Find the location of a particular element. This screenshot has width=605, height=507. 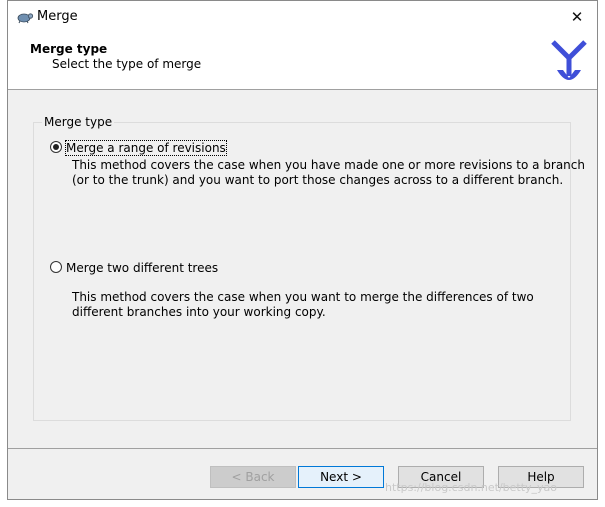

close-icon: ✕ is located at coordinates (577, 16).